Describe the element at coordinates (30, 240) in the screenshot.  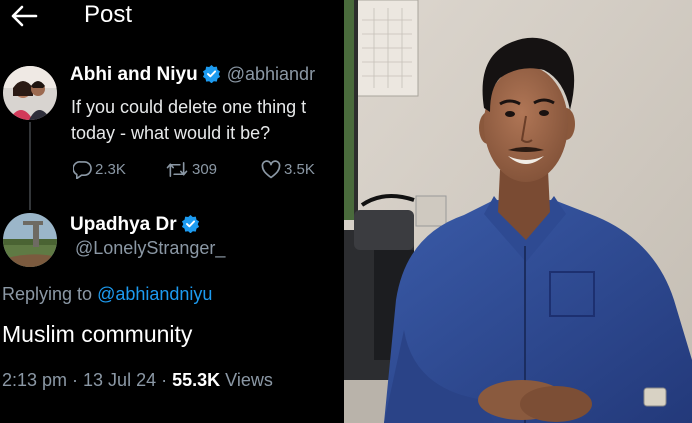
I see `reply-author-avatar` at that location.